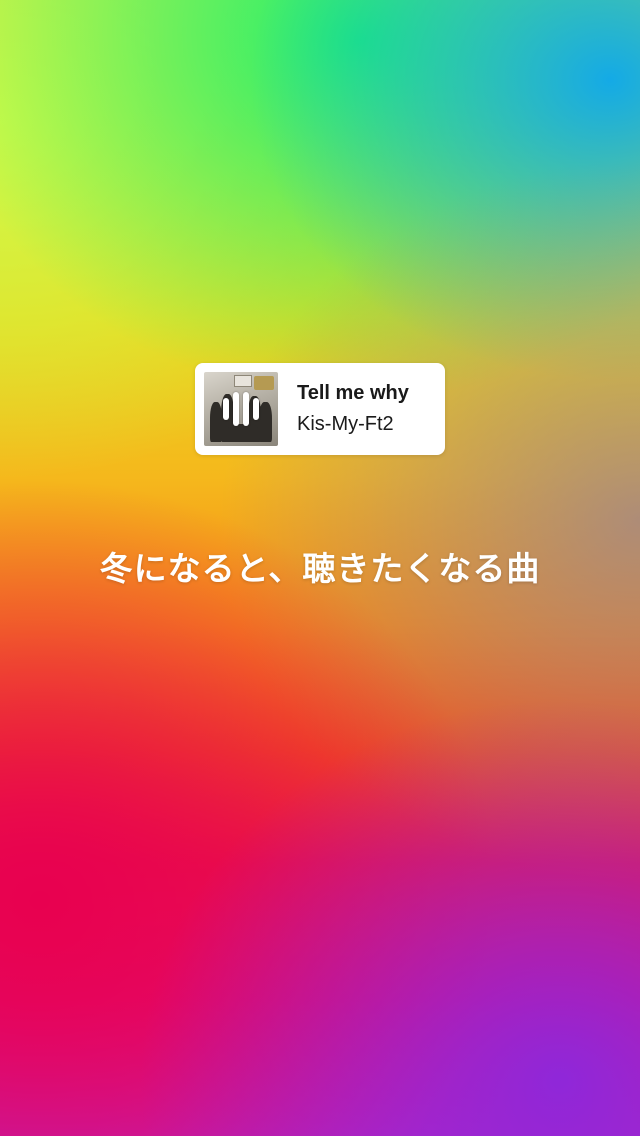 Image resolution: width=640 pixels, height=1136 pixels. I want to click on song-artist: Kis-My-Ft2, so click(345, 424).